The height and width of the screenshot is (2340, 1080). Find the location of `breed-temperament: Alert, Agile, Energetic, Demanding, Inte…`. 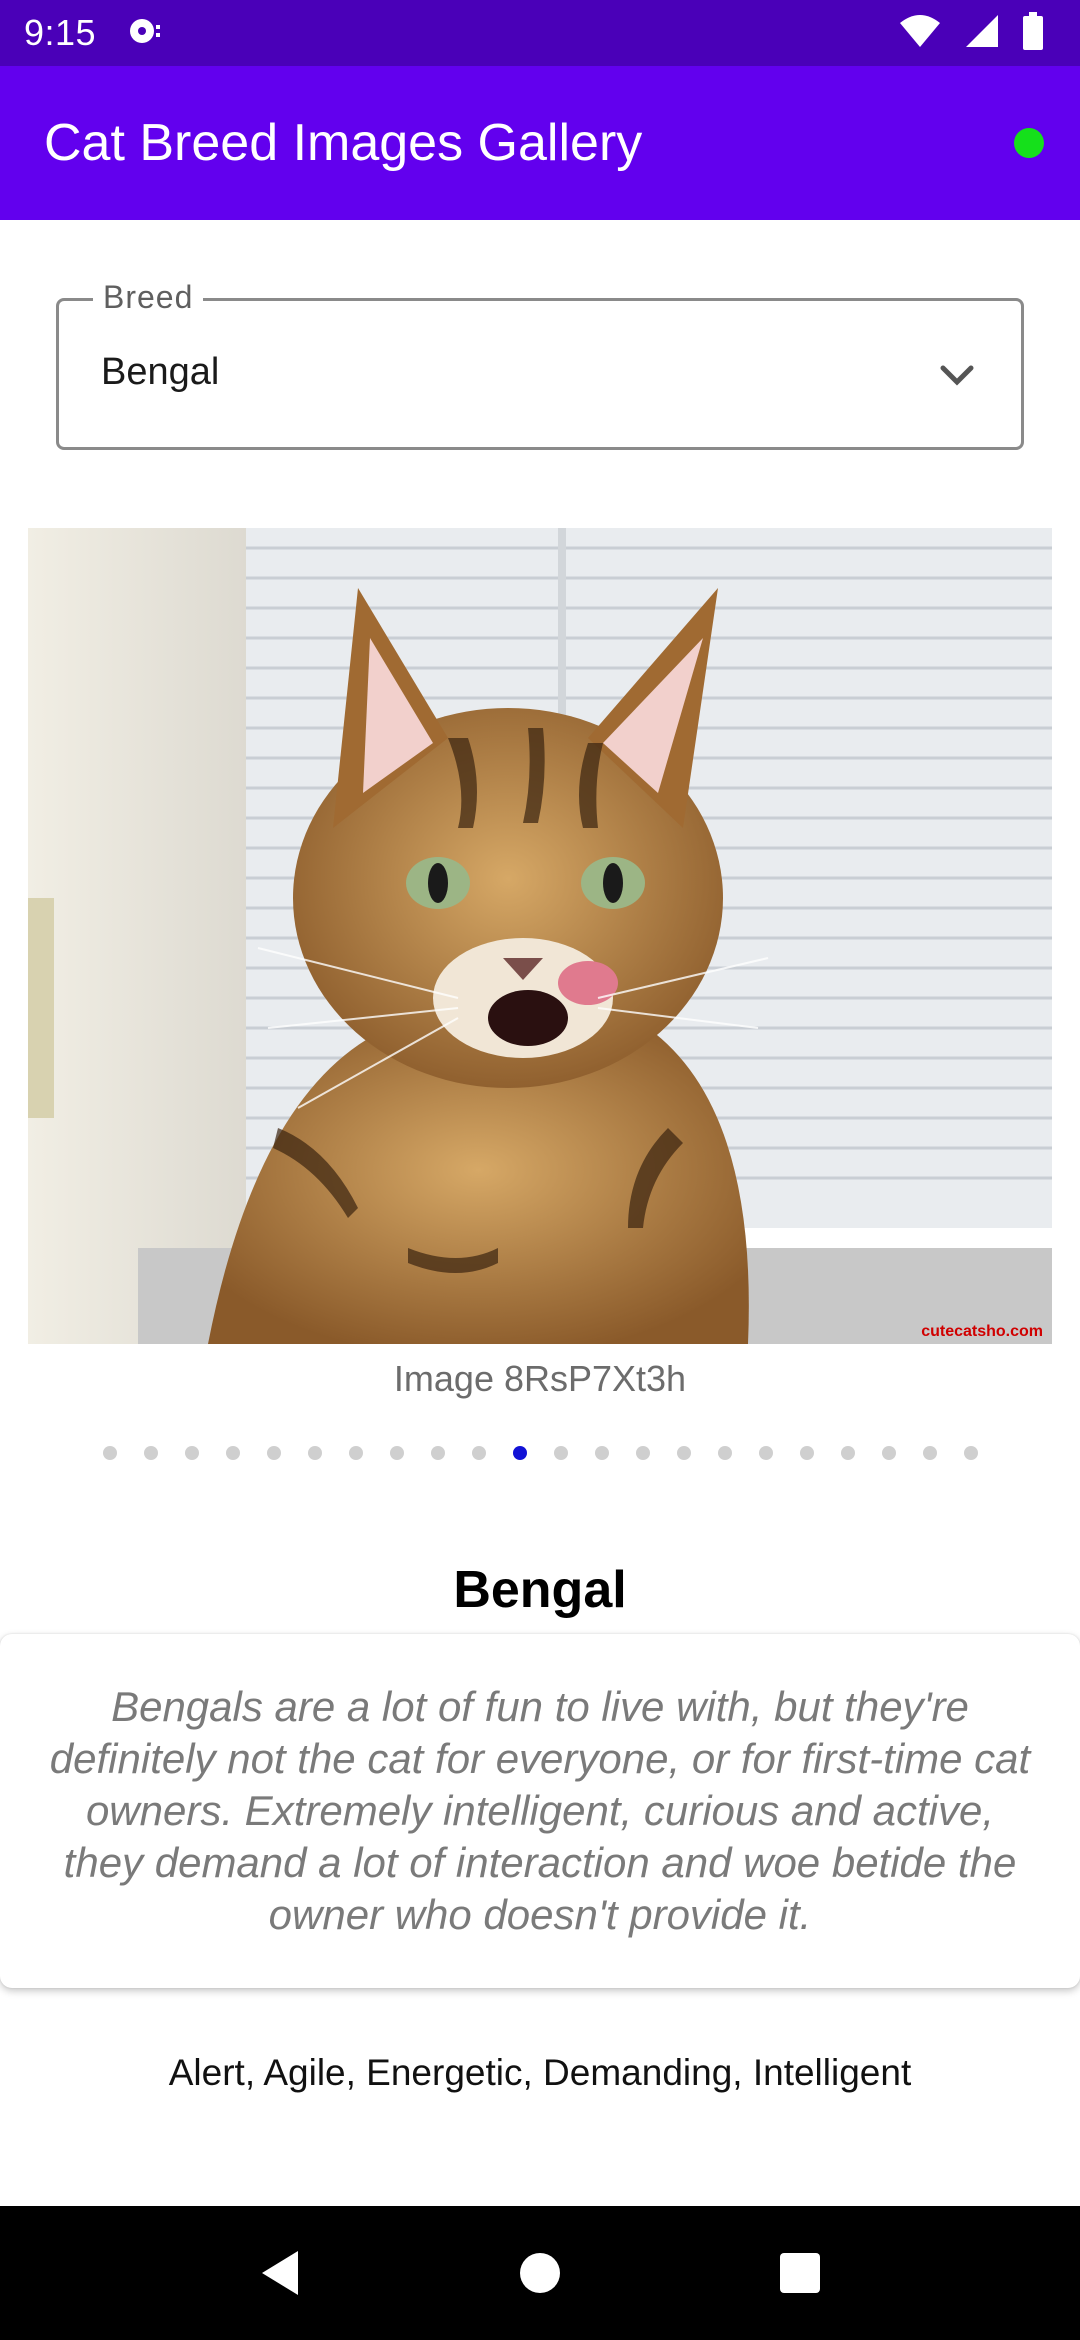

breed-temperament: Alert, Agile, Energetic, Demanding, Inte… is located at coordinates (540, 2072).